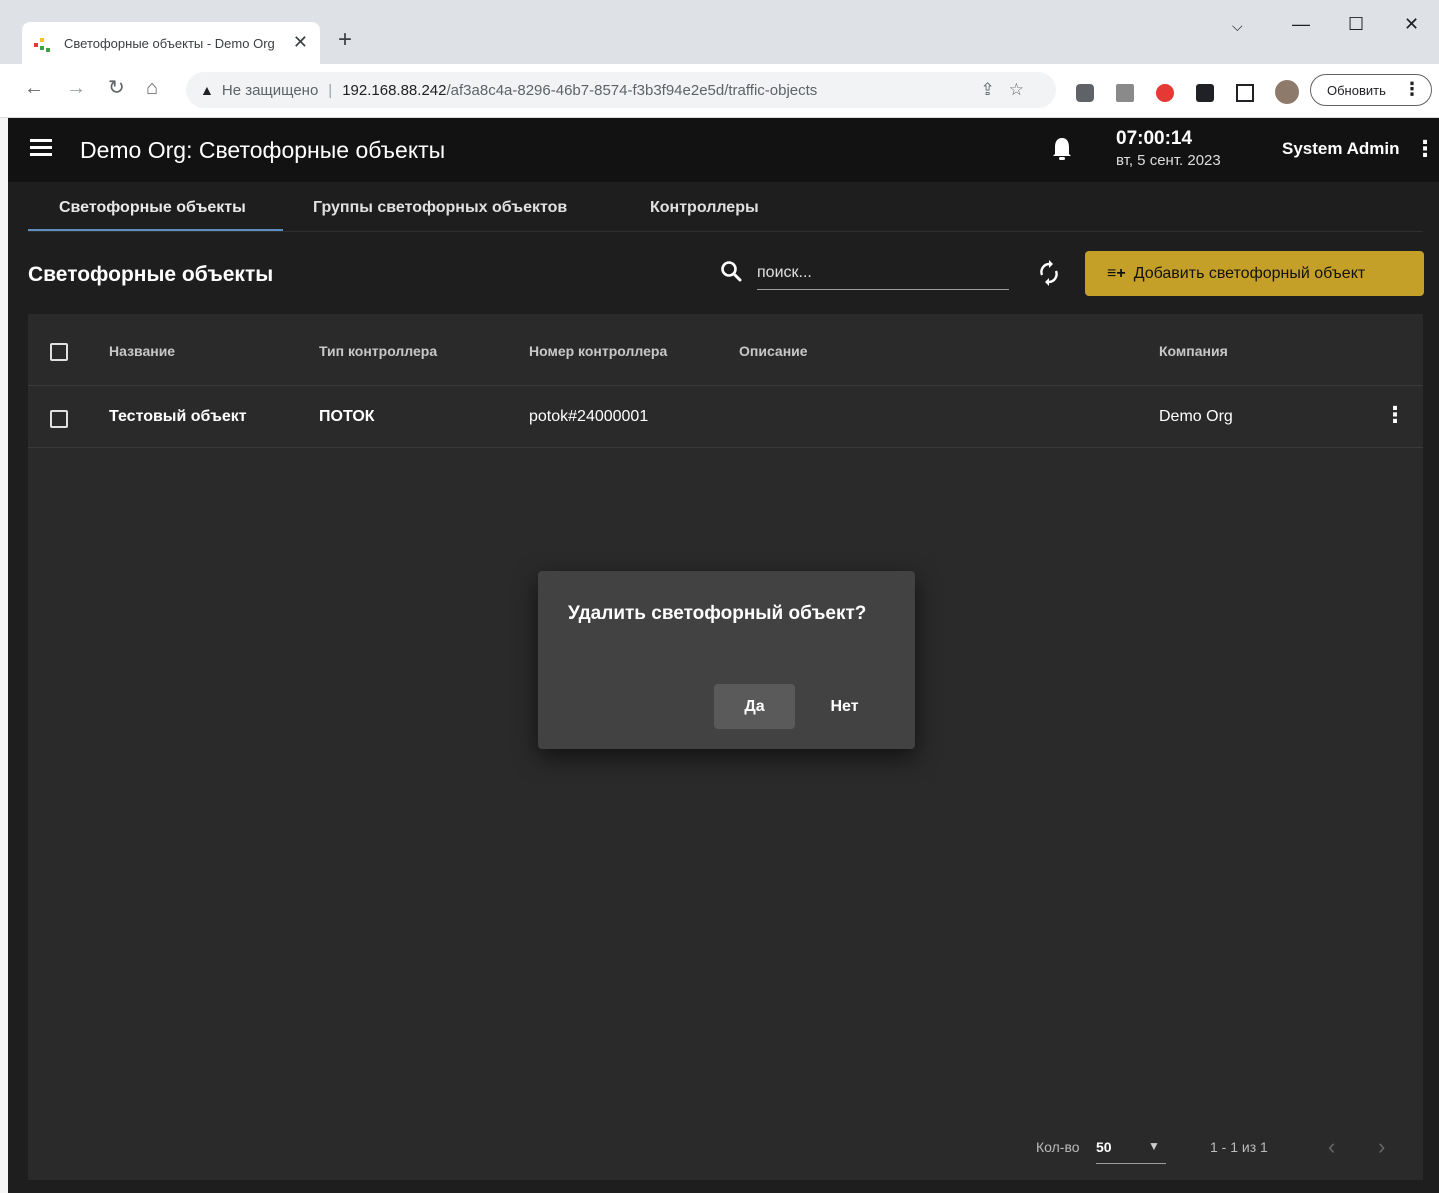 This screenshot has width=1439, height=1193. I want to click on user-name: System Admin, so click(1340, 149).